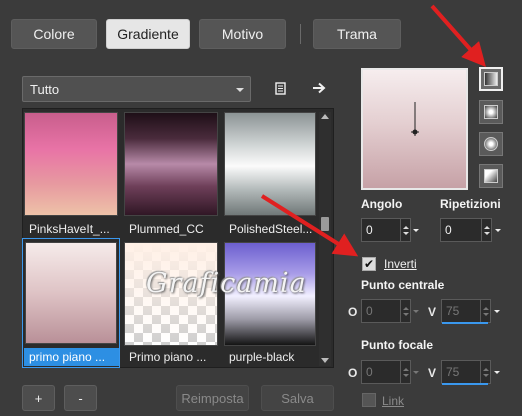 The width and height of the screenshot is (522, 416). What do you see at coordinates (136, 89) in the screenshot?
I see `category-dropdown: Tutto` at bounding box center [136, 89].